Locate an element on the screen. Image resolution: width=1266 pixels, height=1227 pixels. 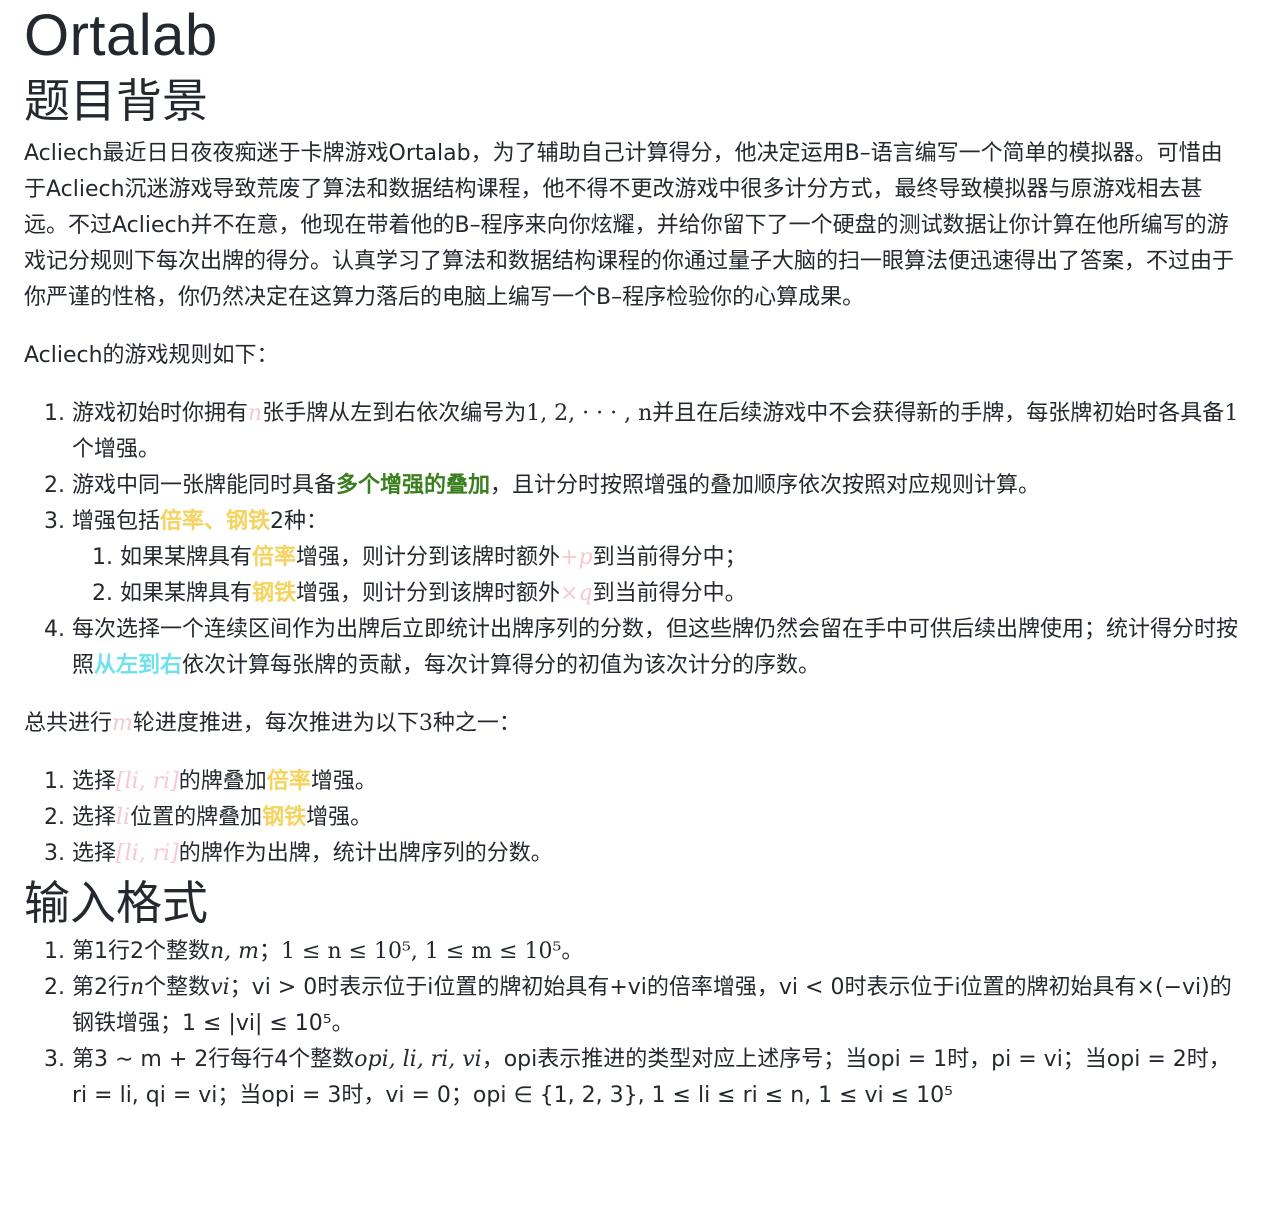
input-text: 。 is located at coordinates (572, 951).